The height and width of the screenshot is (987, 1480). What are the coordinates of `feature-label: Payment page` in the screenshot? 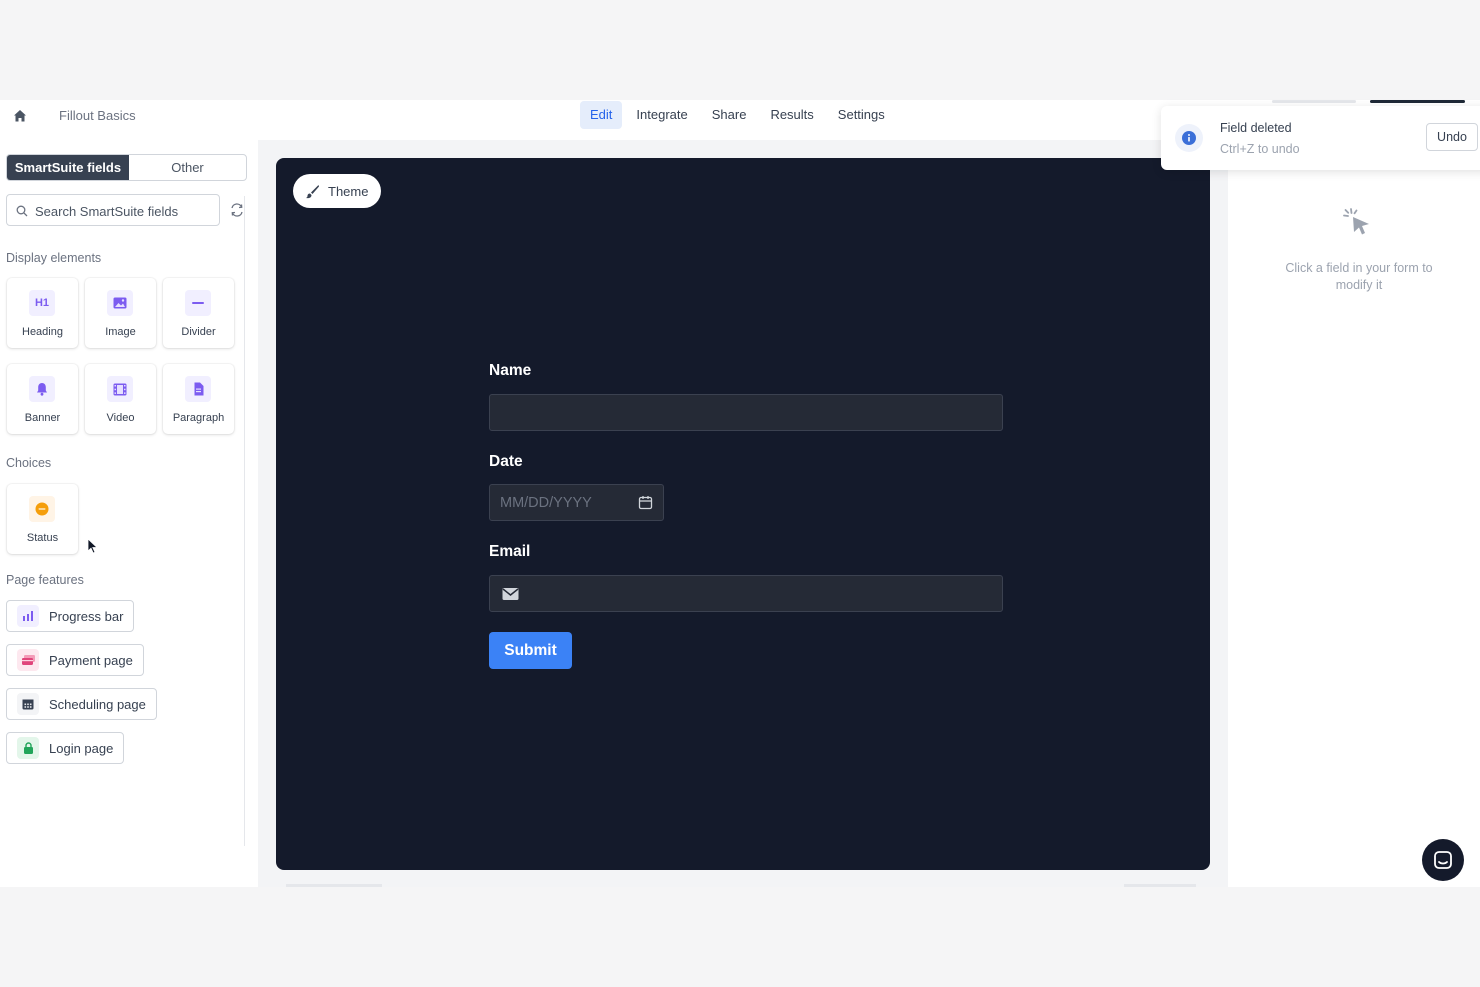 It's located at (91, 660).